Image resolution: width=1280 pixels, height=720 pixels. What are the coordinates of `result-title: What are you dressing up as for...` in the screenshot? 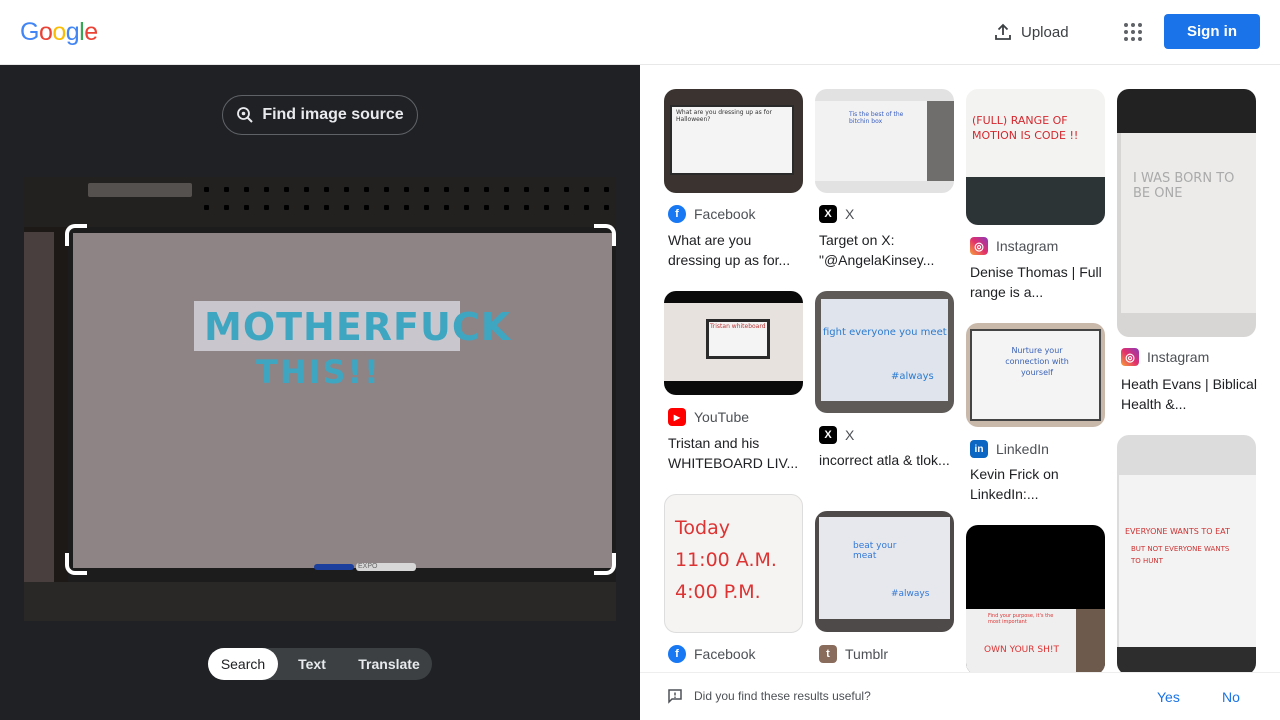 It's located at (737, 250).